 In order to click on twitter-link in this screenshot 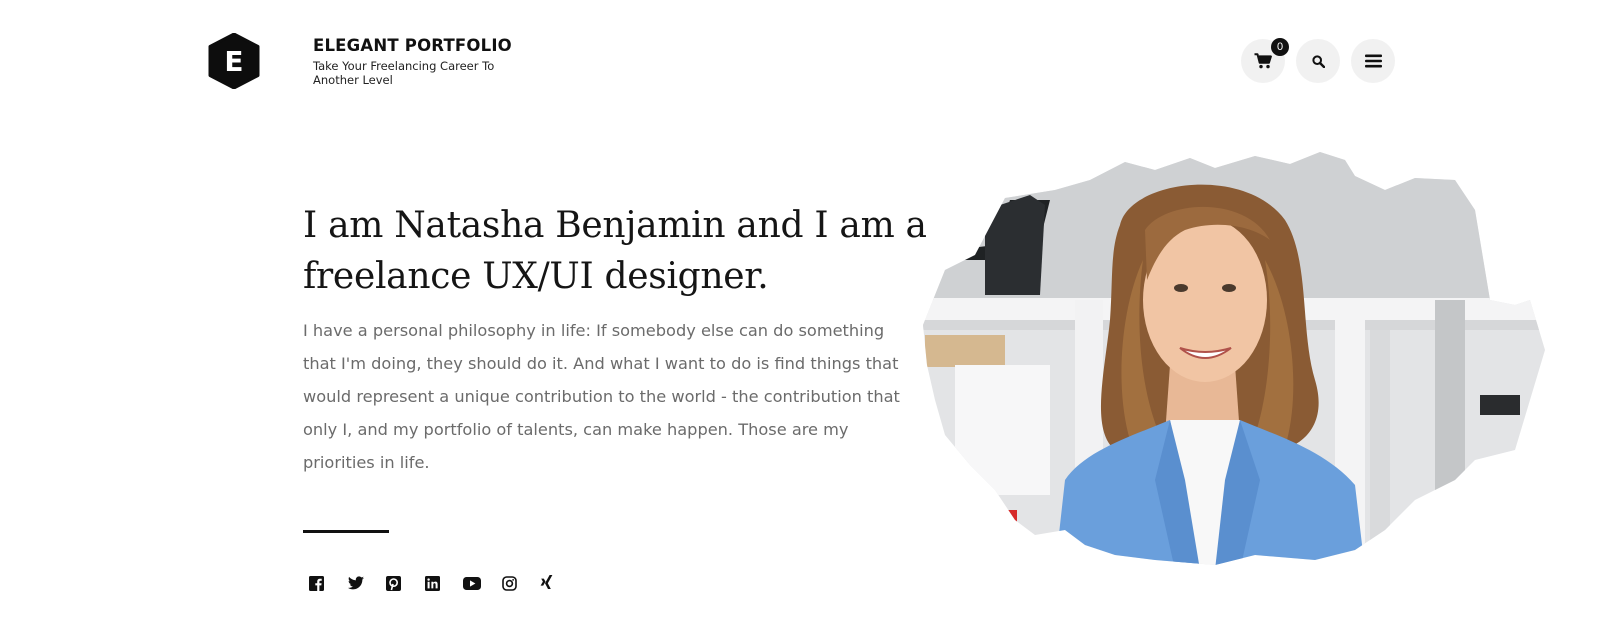, I will do `click(367, 583)`.